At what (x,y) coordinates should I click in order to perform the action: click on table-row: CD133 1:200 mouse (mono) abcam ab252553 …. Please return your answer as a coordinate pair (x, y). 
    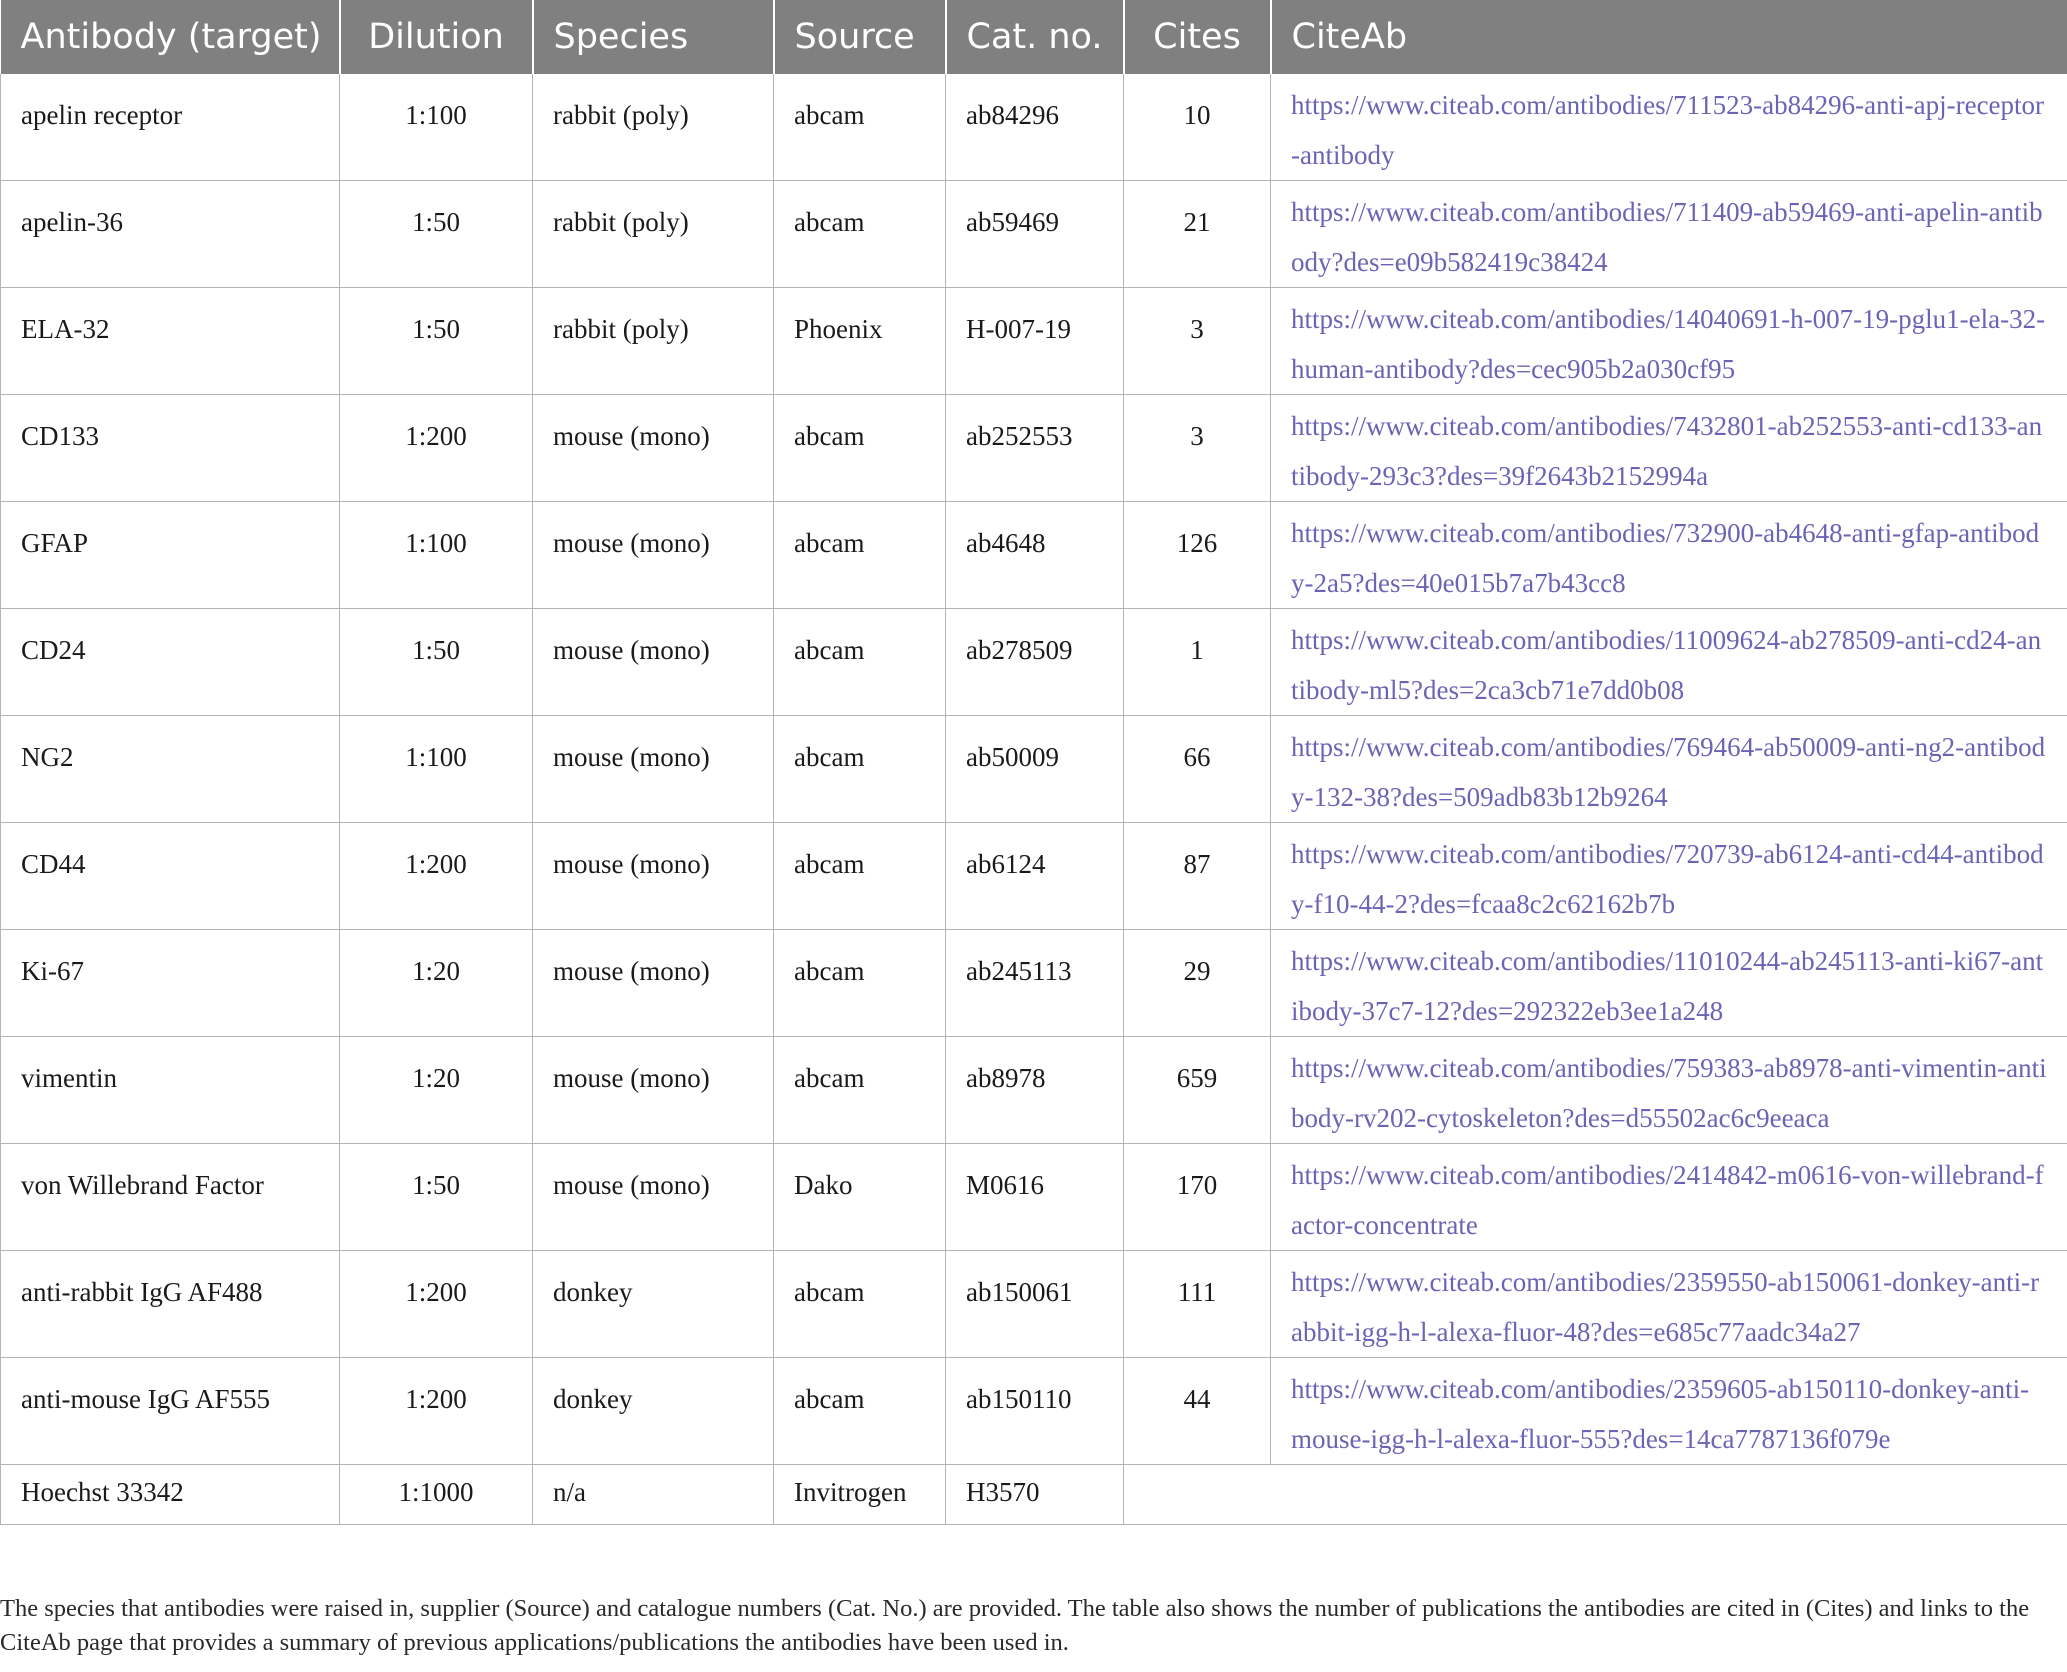
    Looking at the image, I should click on (1033, 448).